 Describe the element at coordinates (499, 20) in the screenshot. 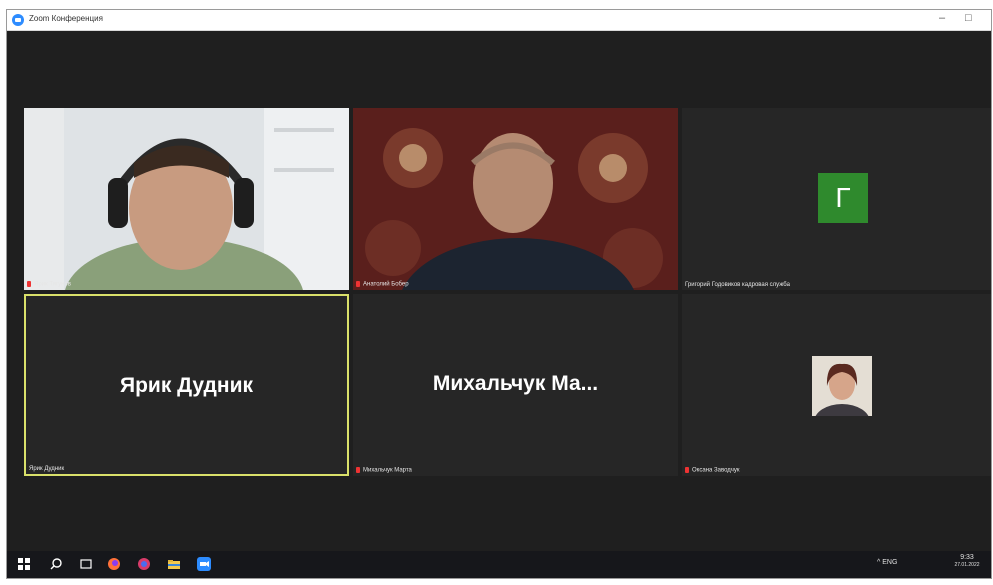

I see `title-bar: Zoom Конференция – □` at that location.